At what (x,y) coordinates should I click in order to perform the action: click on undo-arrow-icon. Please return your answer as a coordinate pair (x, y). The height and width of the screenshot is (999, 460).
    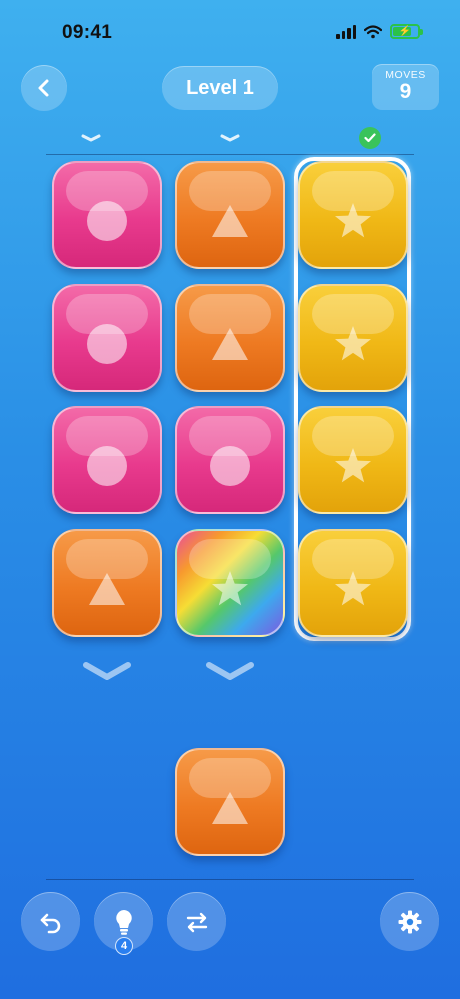
    Looking at the image, I should click on (50, 923).